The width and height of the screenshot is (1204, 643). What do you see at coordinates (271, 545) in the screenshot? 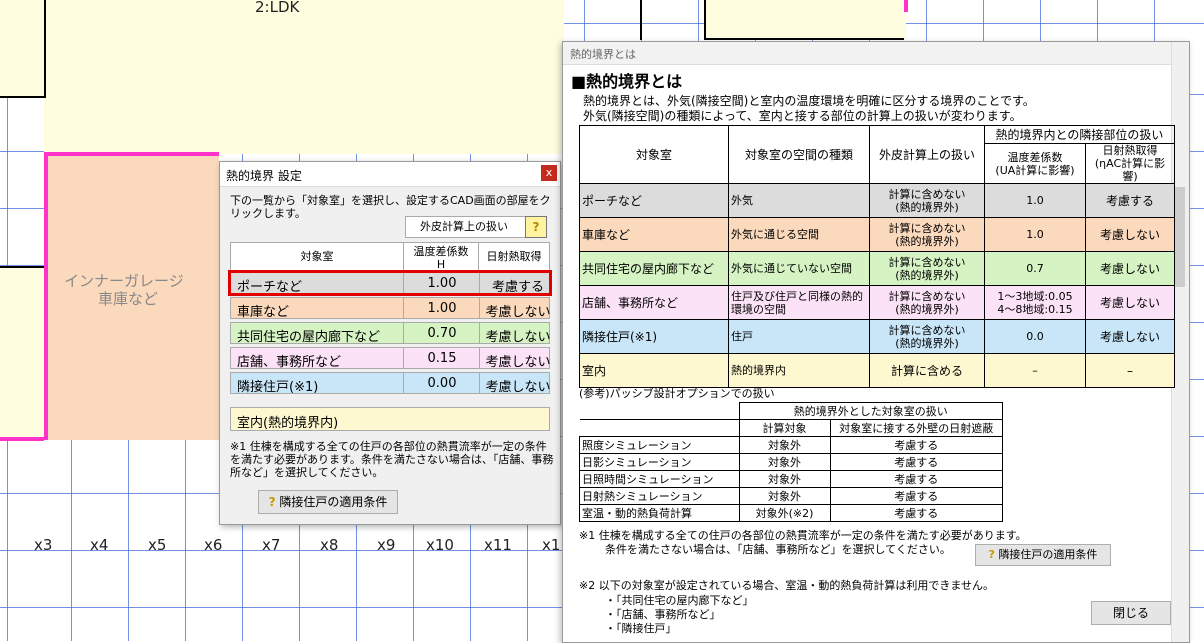
I see `axis-tick: x7` at bounding box center [271, 545].